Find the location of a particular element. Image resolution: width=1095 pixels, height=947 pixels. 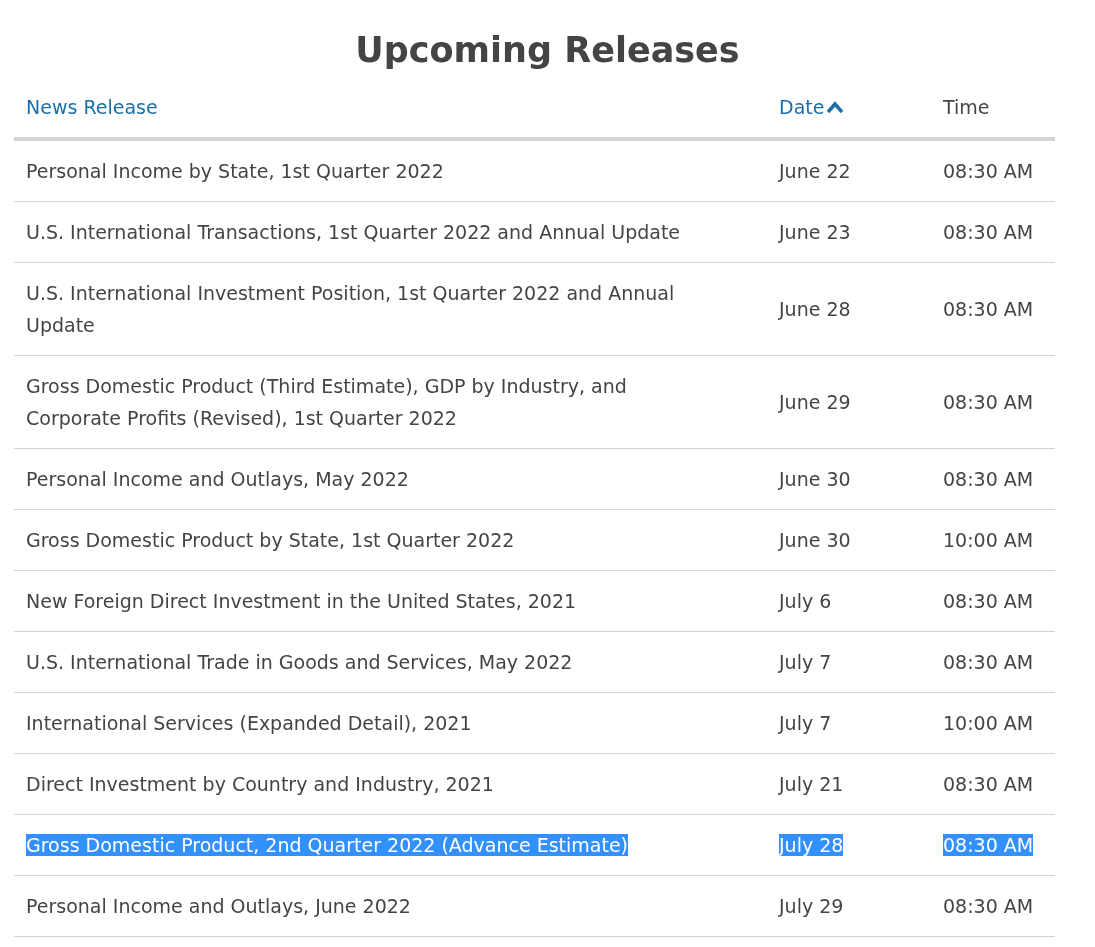

release-date: June 28 is located at coordinates (815, 309).